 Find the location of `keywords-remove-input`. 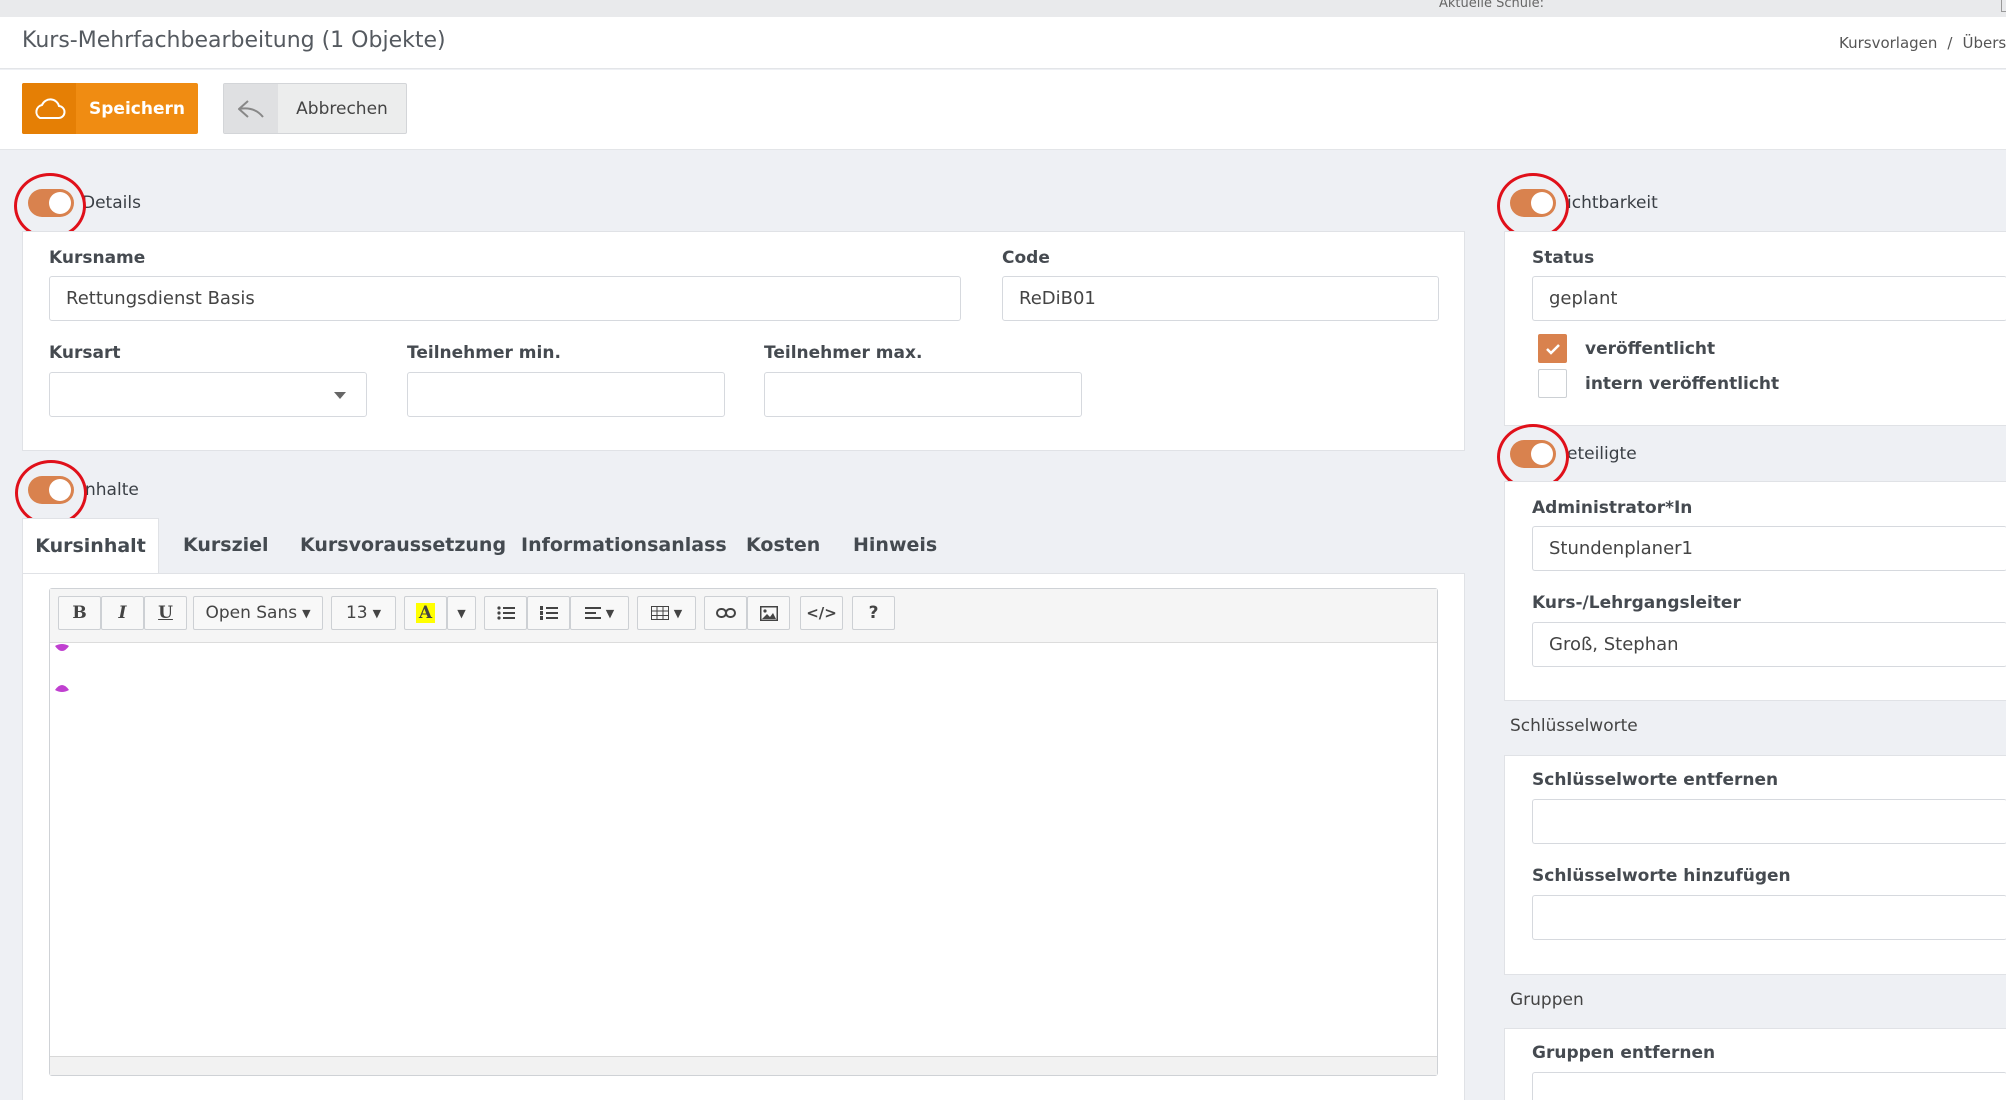

keywords-remove-input is located at coordinates (1769, 821).